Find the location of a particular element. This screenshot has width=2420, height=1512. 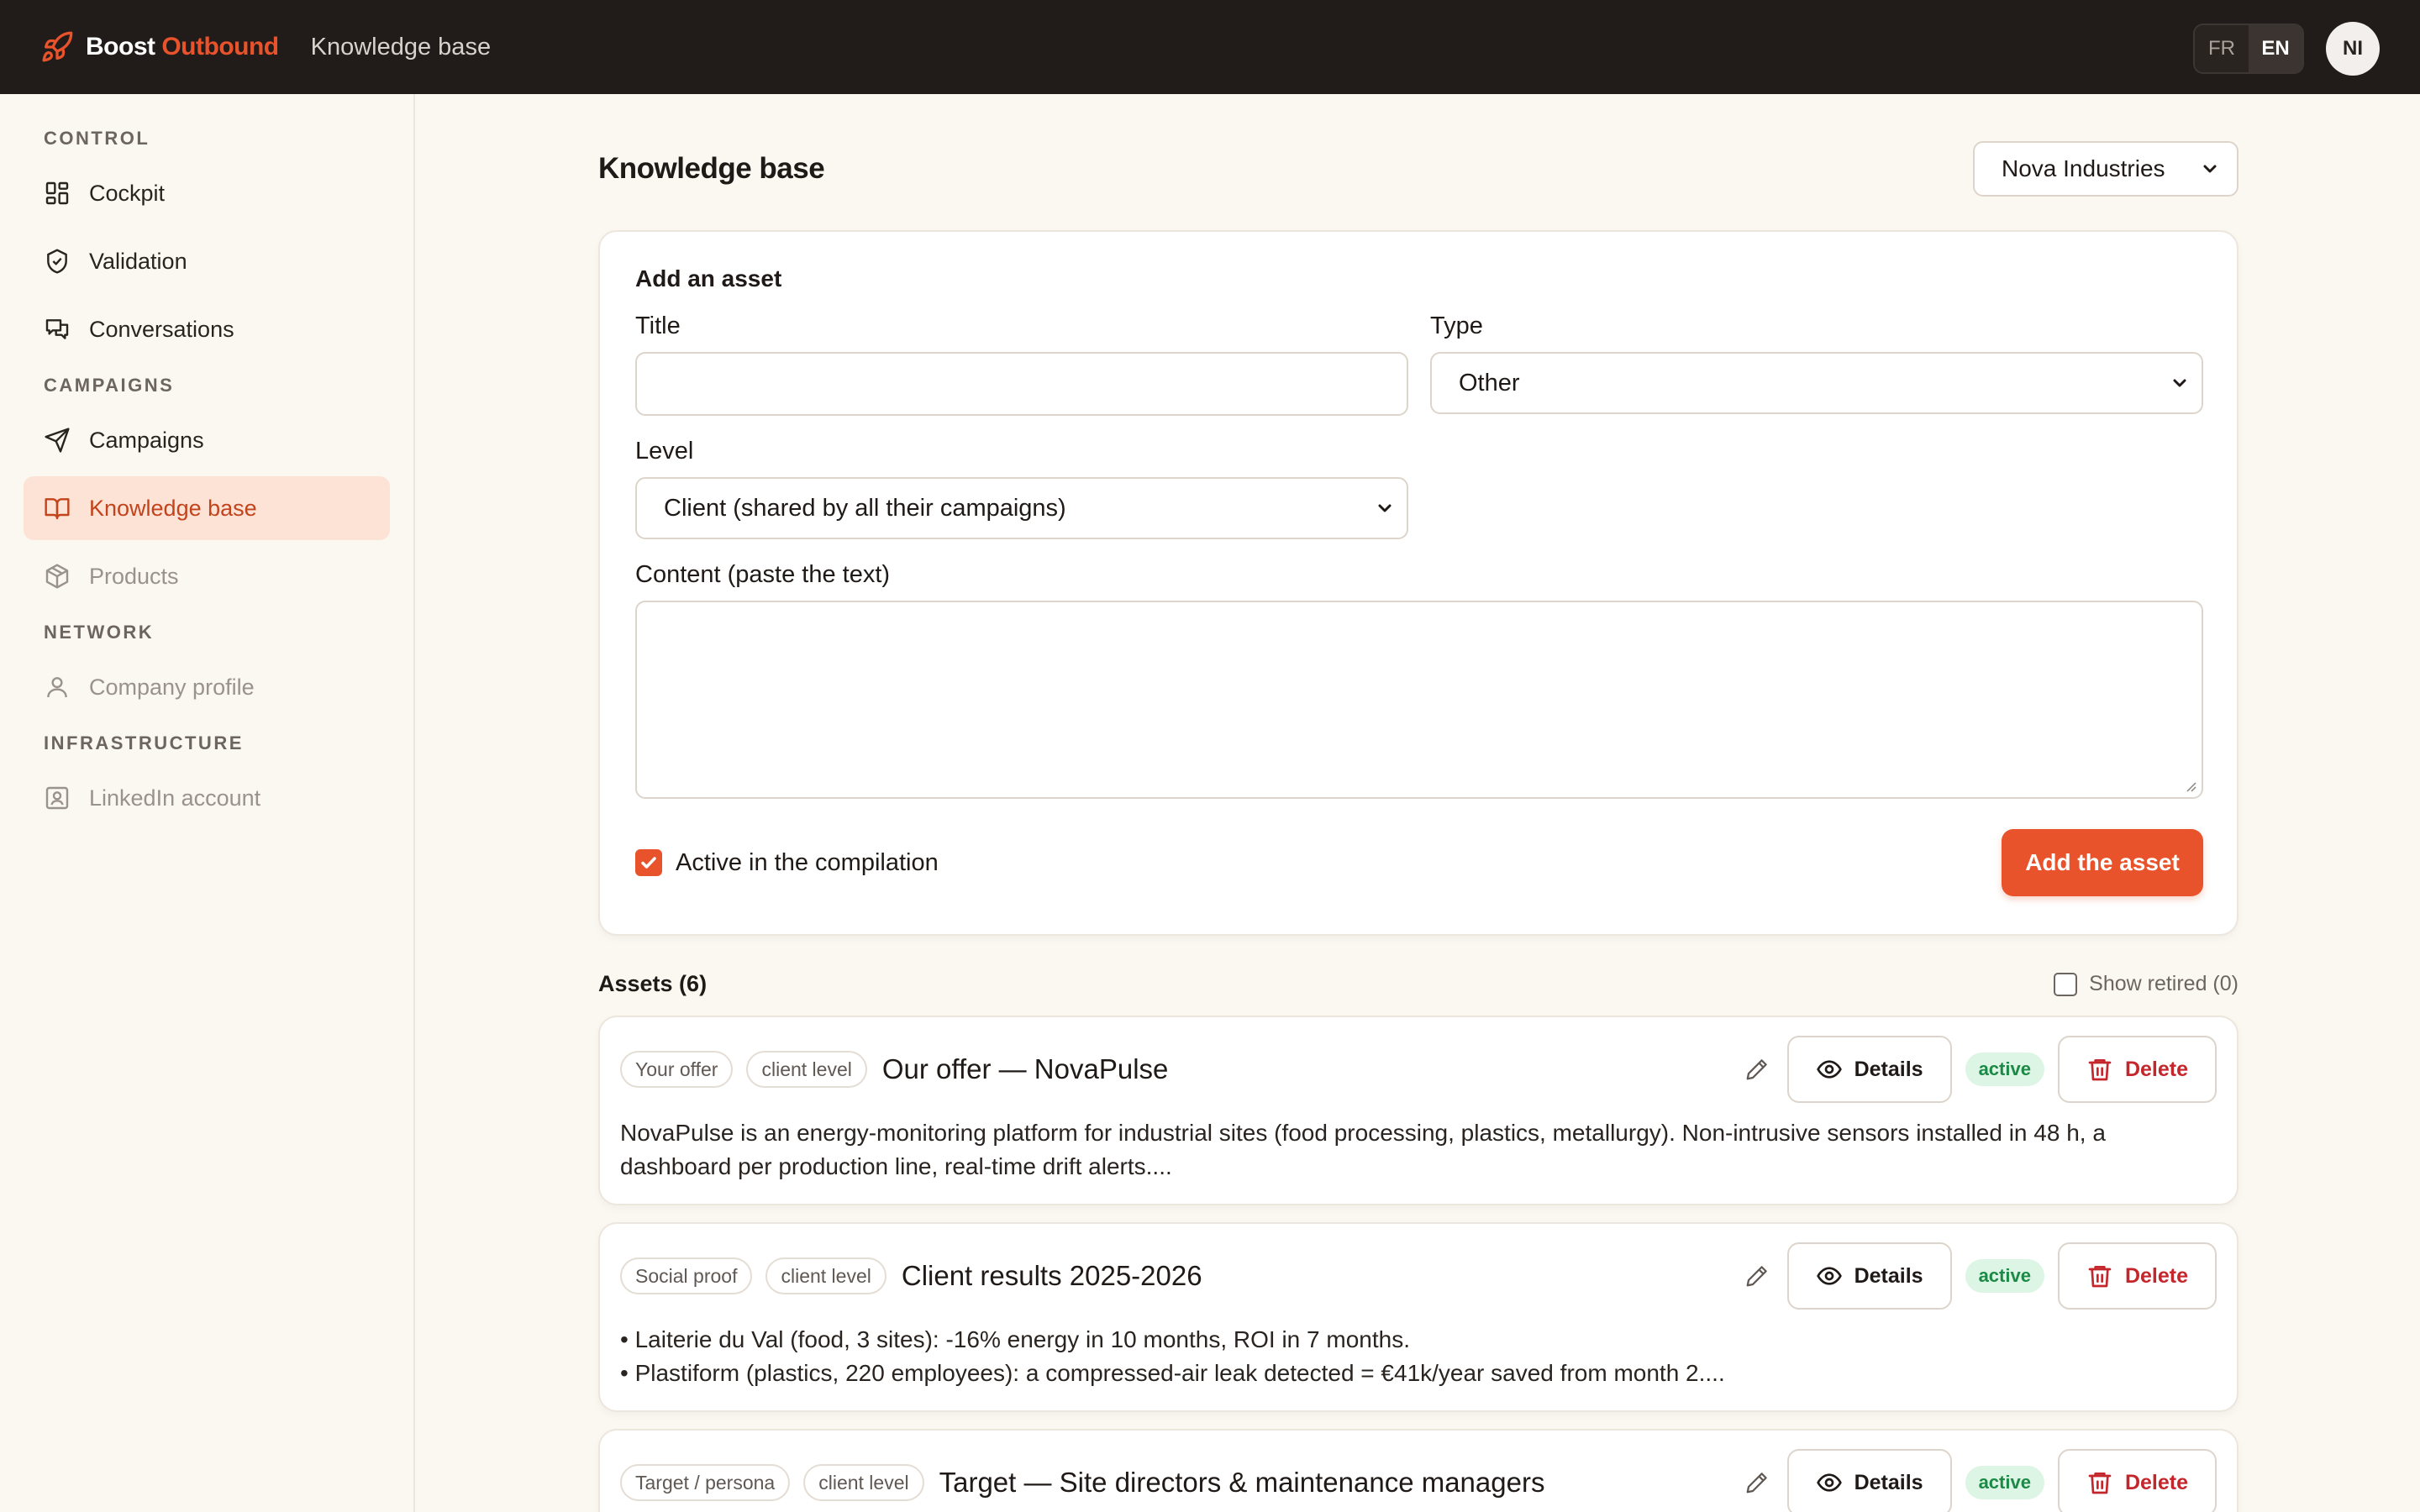

sidebar-item-knowledge-base: Knowledge base is located at coordinates (207, 508).